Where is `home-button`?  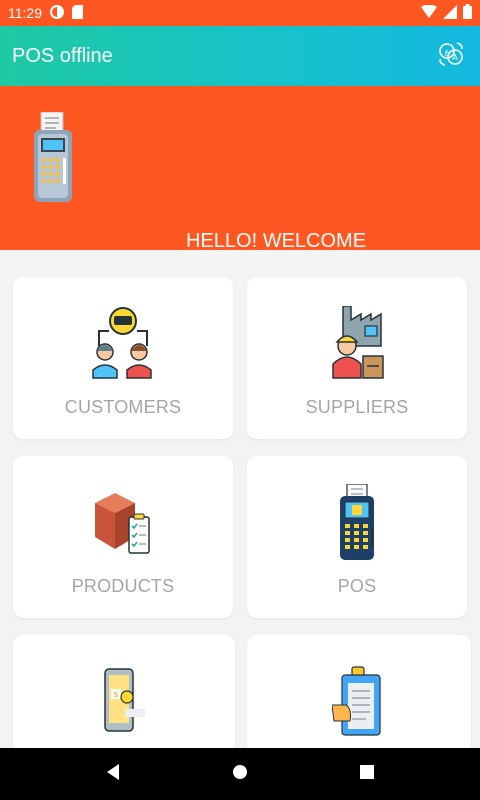 home-button is located at coordinates (240, 774).